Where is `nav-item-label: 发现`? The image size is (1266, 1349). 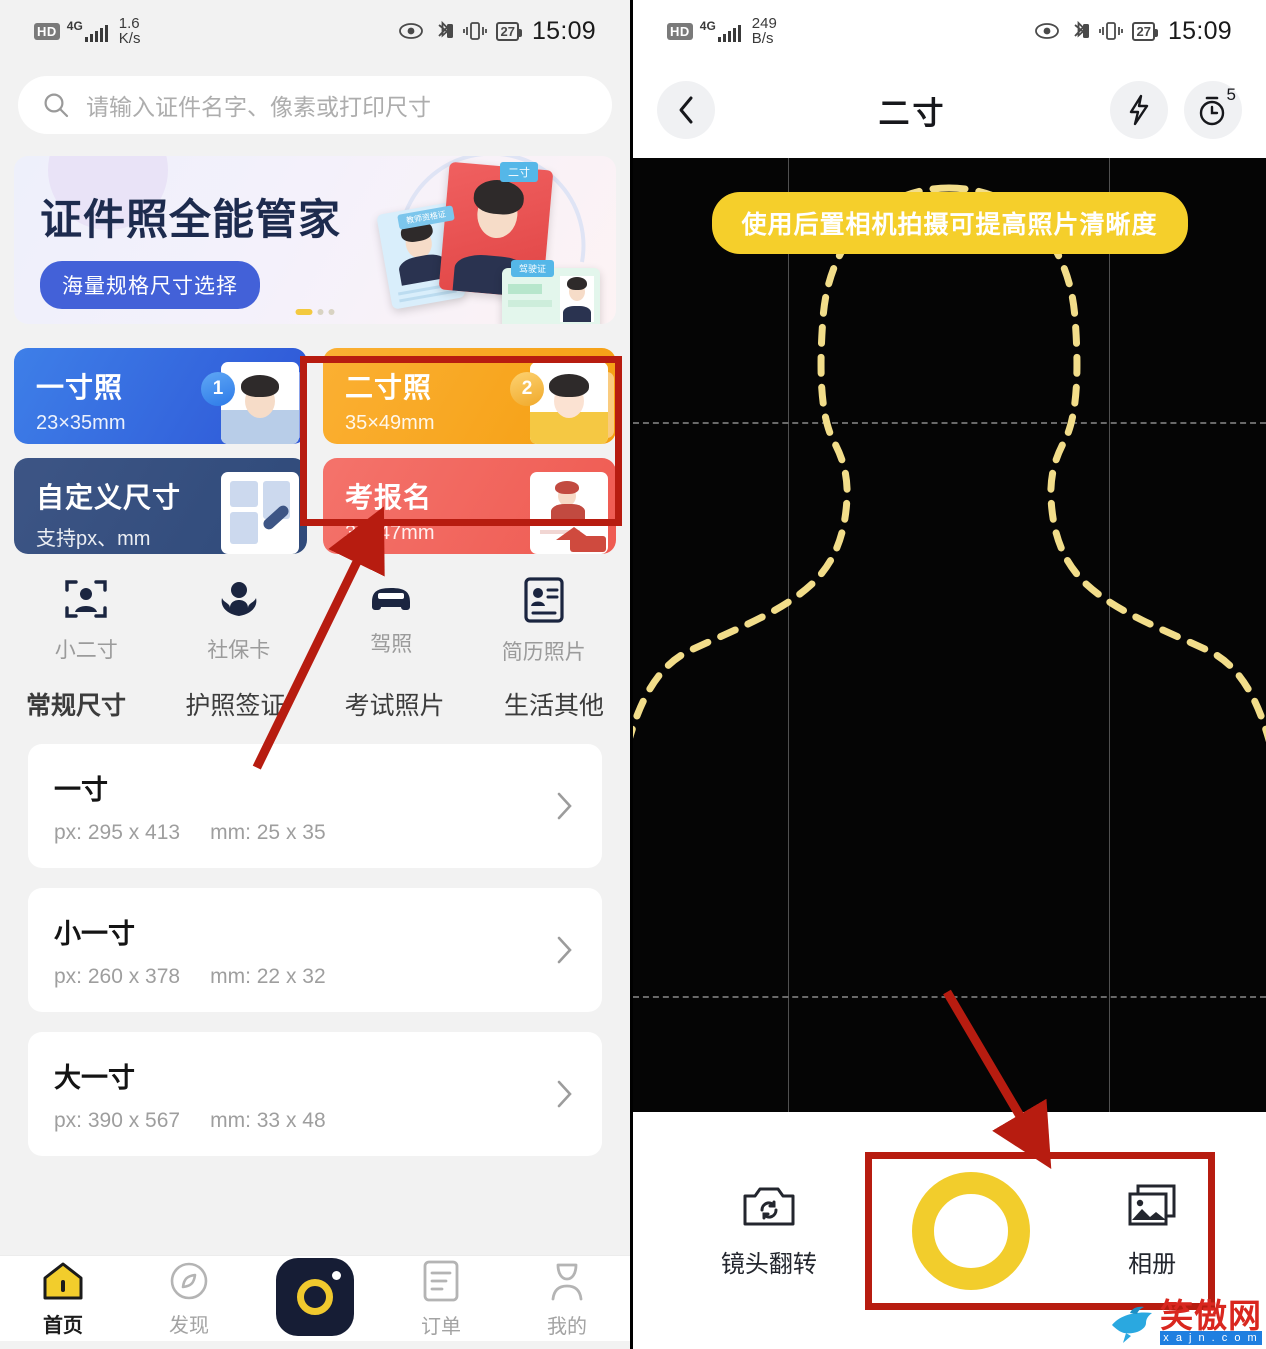 nav-item-label: 发现 is located at coordinates (189, 1325).